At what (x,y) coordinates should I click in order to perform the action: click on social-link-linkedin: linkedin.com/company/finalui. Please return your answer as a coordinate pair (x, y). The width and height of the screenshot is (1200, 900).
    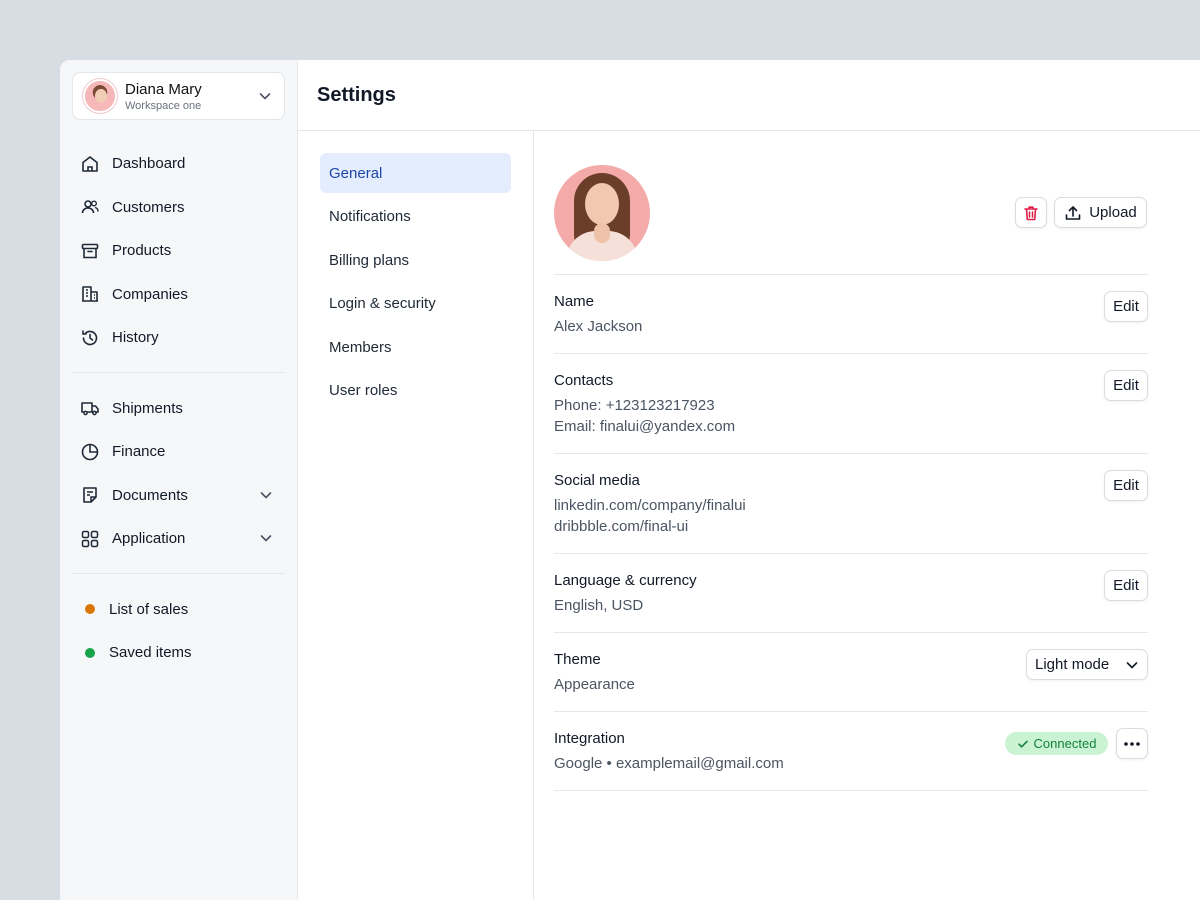
    Looking at the image, I should click on (650, 505).